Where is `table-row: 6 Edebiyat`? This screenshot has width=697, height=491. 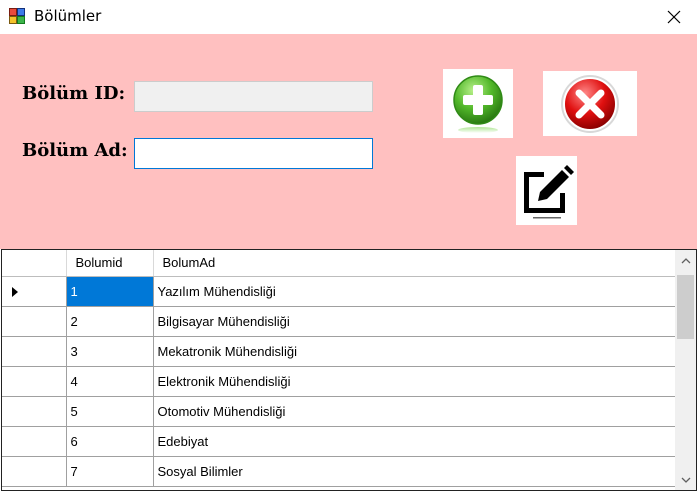 table-row: 6 Edebiyat is located at coordinates (339, 441).